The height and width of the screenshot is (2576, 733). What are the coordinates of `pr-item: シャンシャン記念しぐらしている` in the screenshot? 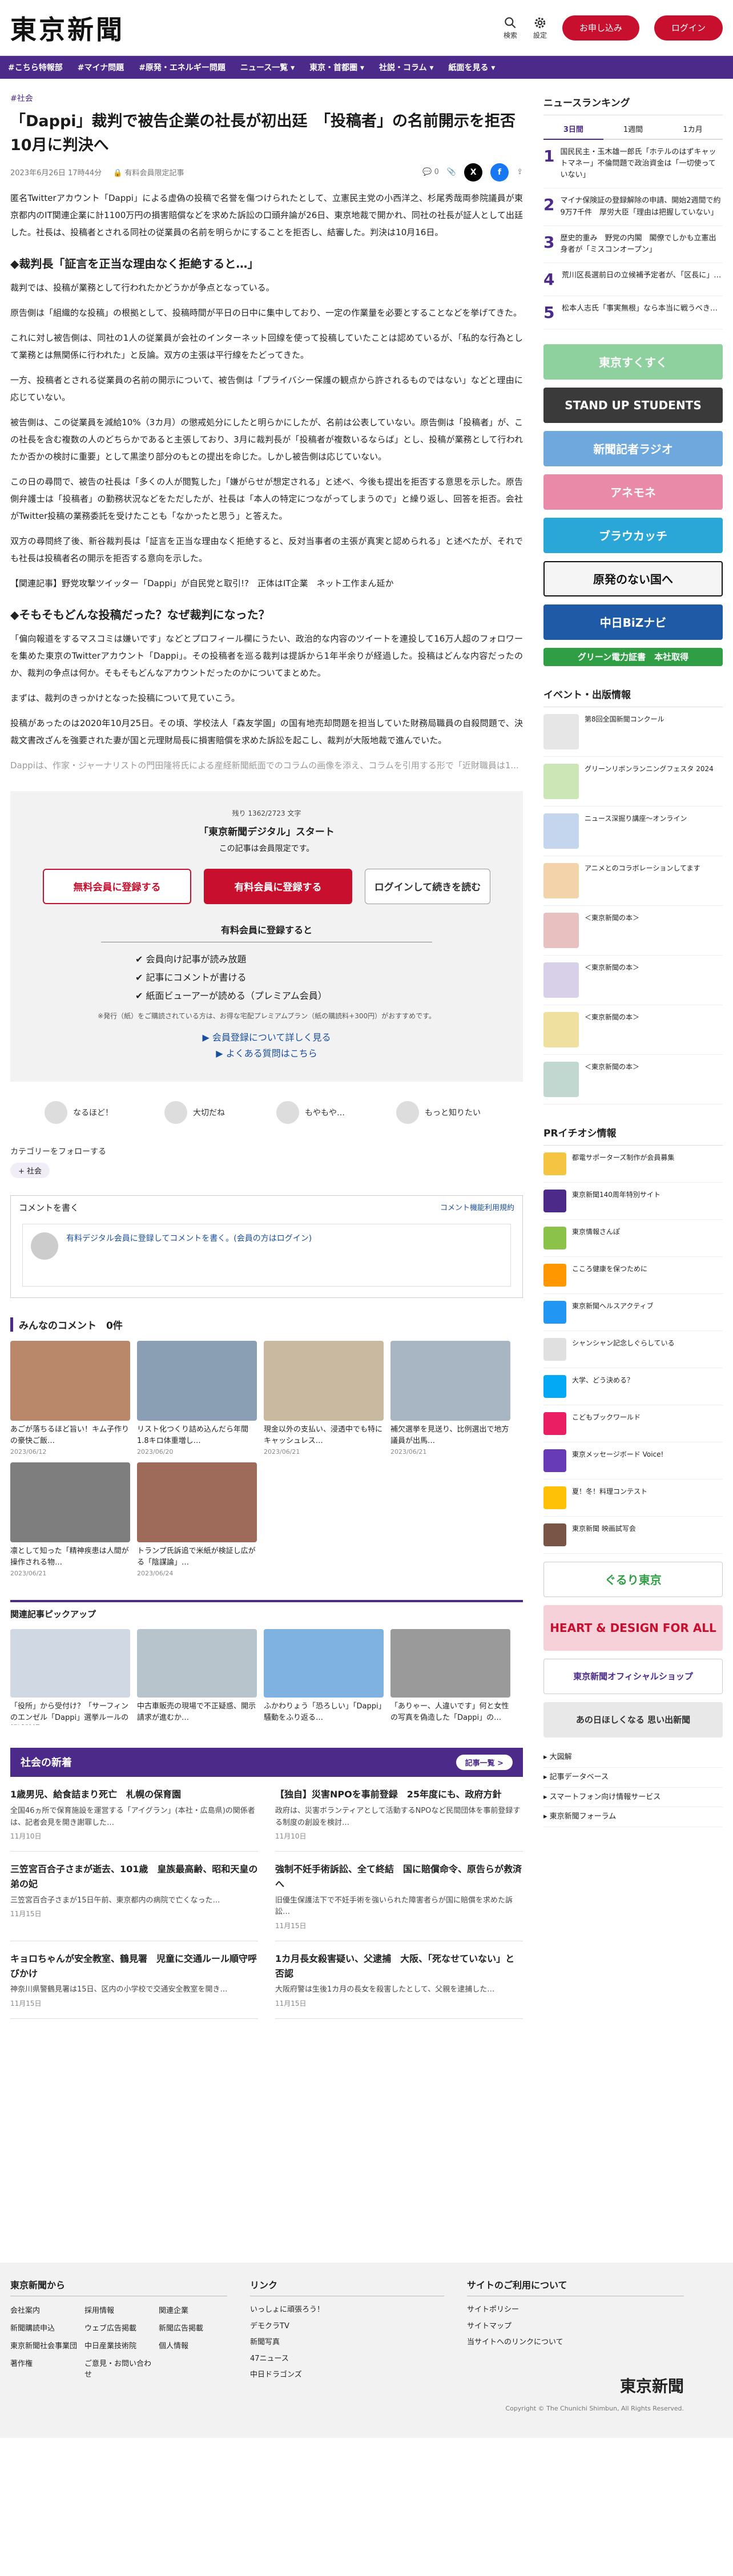 It's located at (633, 1350).